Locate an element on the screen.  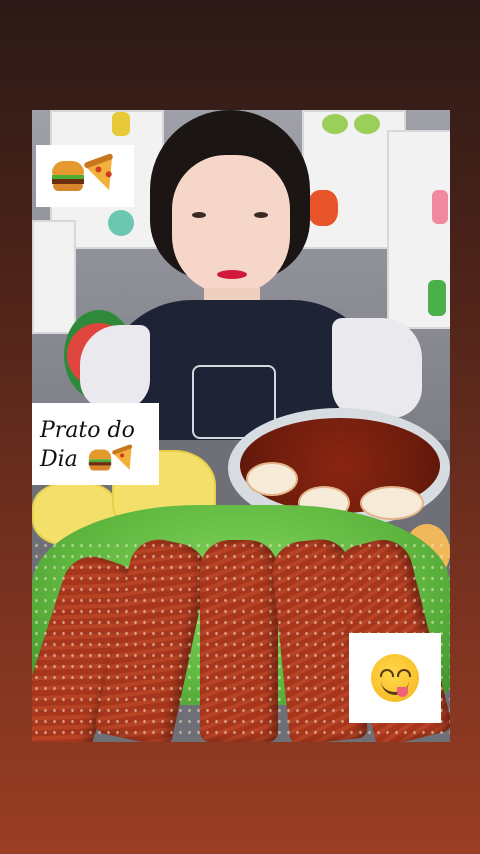
left-eye is located at coordinates (199, 215).